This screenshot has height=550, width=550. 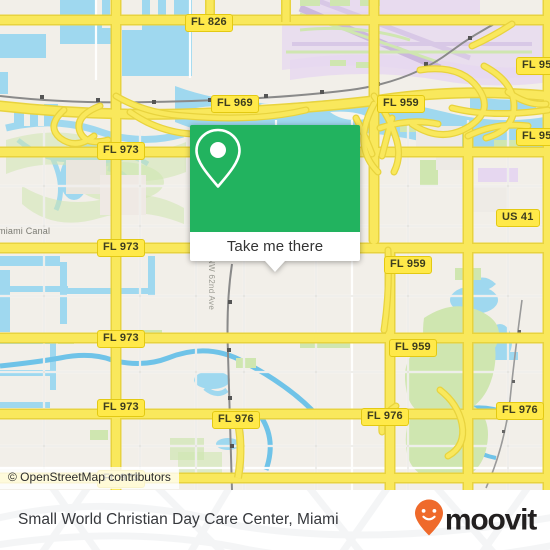 I want to click on place-popup-card: Take me there, so click(x=275, y=198).